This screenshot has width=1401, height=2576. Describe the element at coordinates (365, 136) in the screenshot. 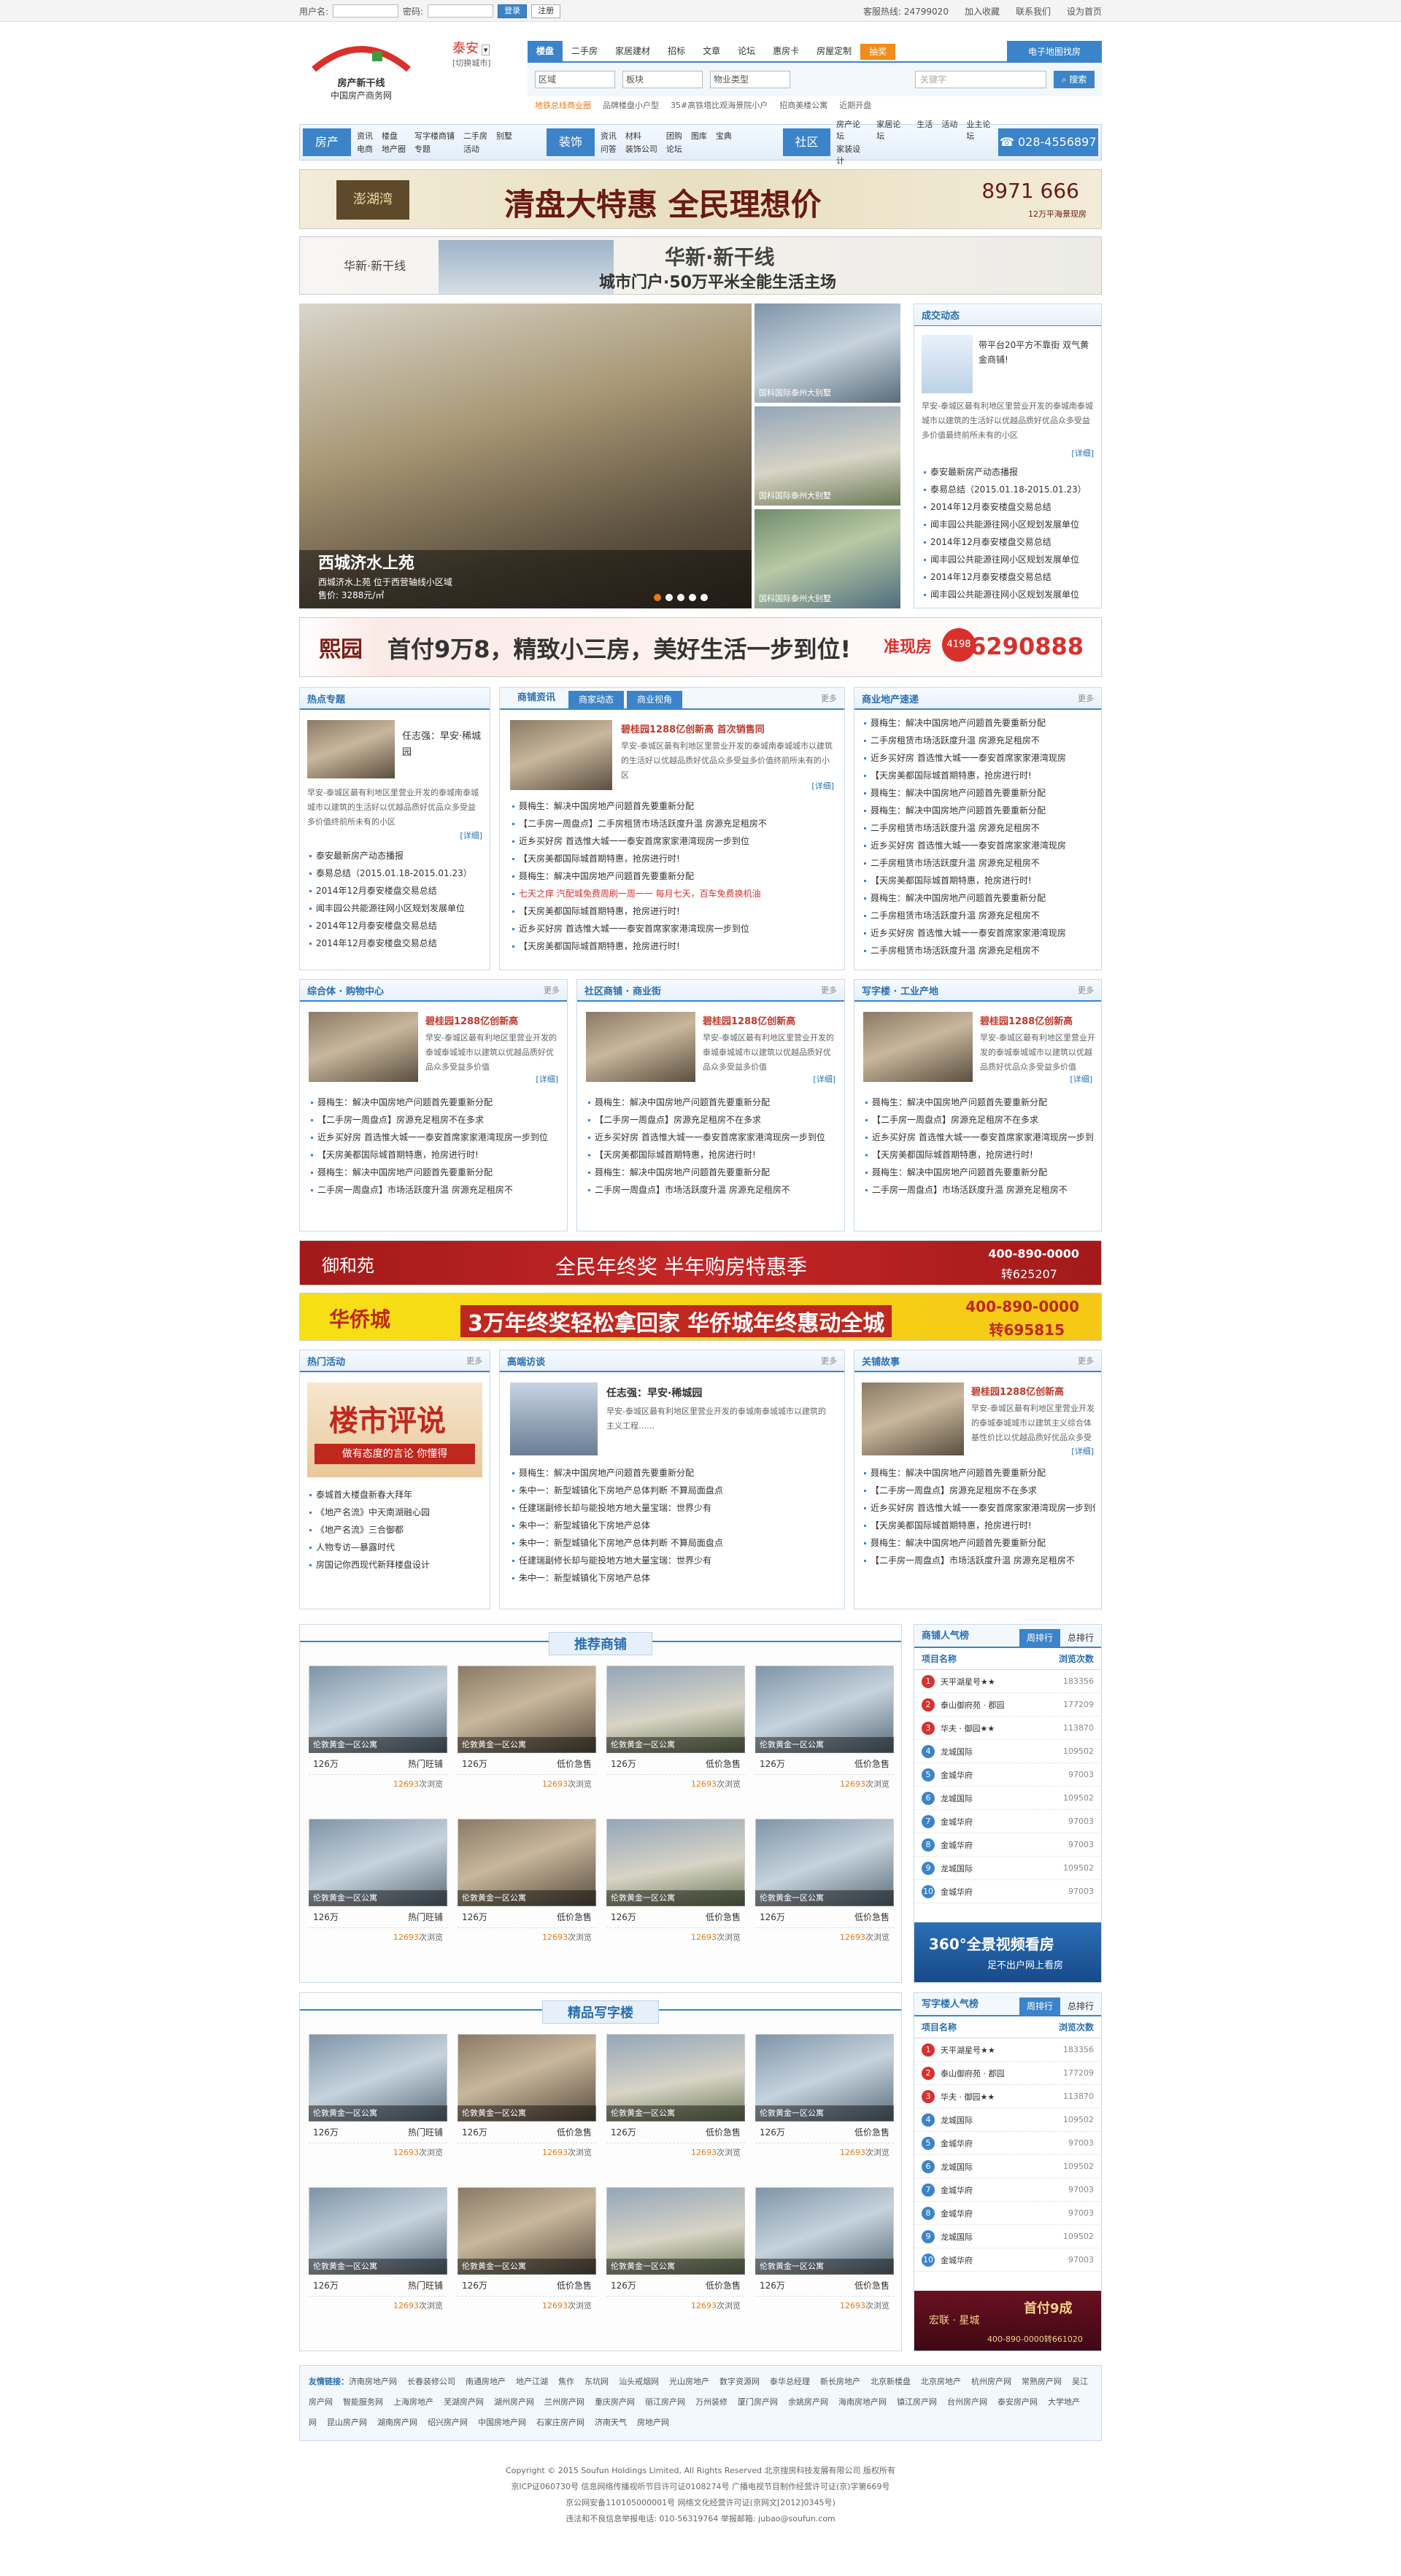

I see `nav-link: 资讯` at that location.